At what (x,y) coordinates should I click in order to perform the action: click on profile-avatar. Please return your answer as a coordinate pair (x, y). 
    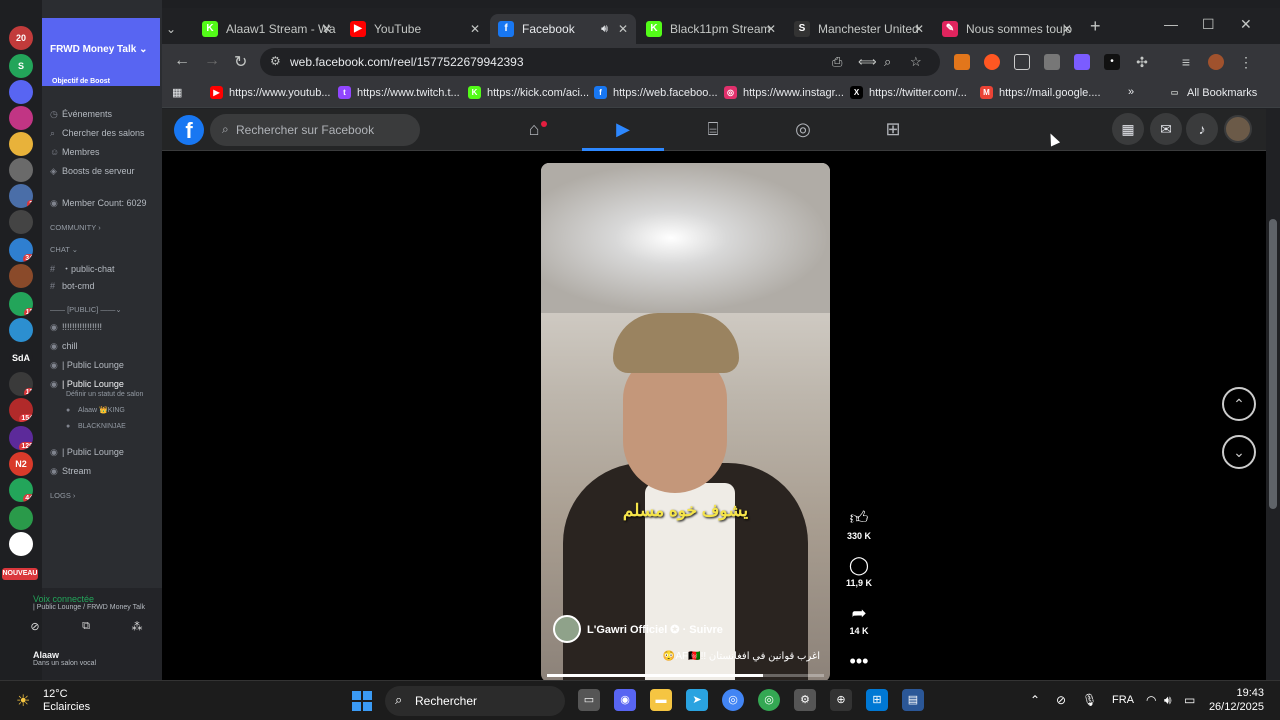
    Looking at the image, I should click on (1216, 62).